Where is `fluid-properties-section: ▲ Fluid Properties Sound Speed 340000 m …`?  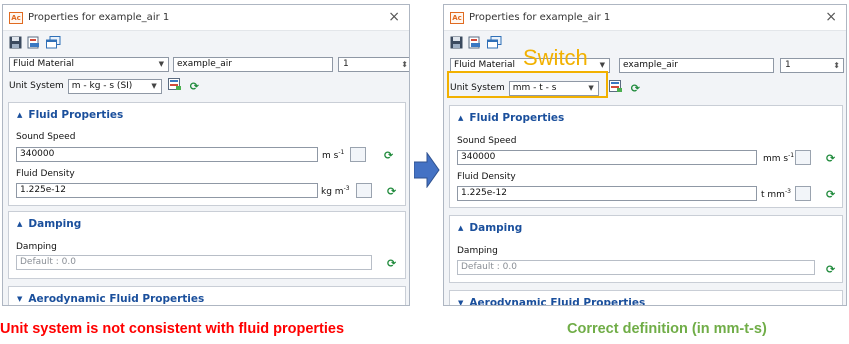 fluid-properties-section: ▲ Fluid Properties Sound Speed 340000 m … is located at coordinates (207, 154).